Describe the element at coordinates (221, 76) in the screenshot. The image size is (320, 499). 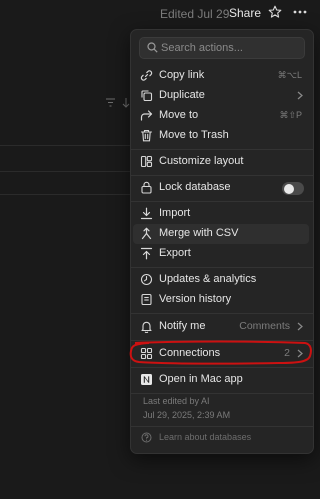
I see `copy-link-item: Copy link ⌘⌥L` at that location.